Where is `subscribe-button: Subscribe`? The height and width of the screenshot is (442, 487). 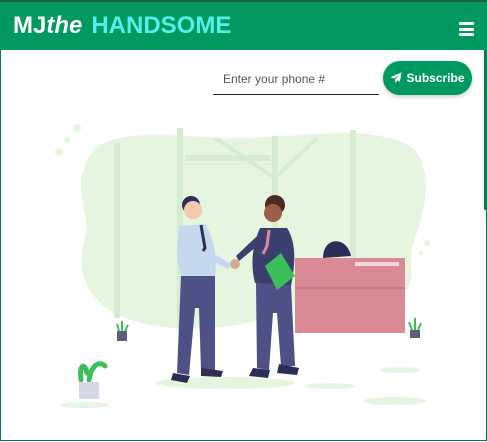
subscribe-button: Subscribe is located at coordinates (427, 78).